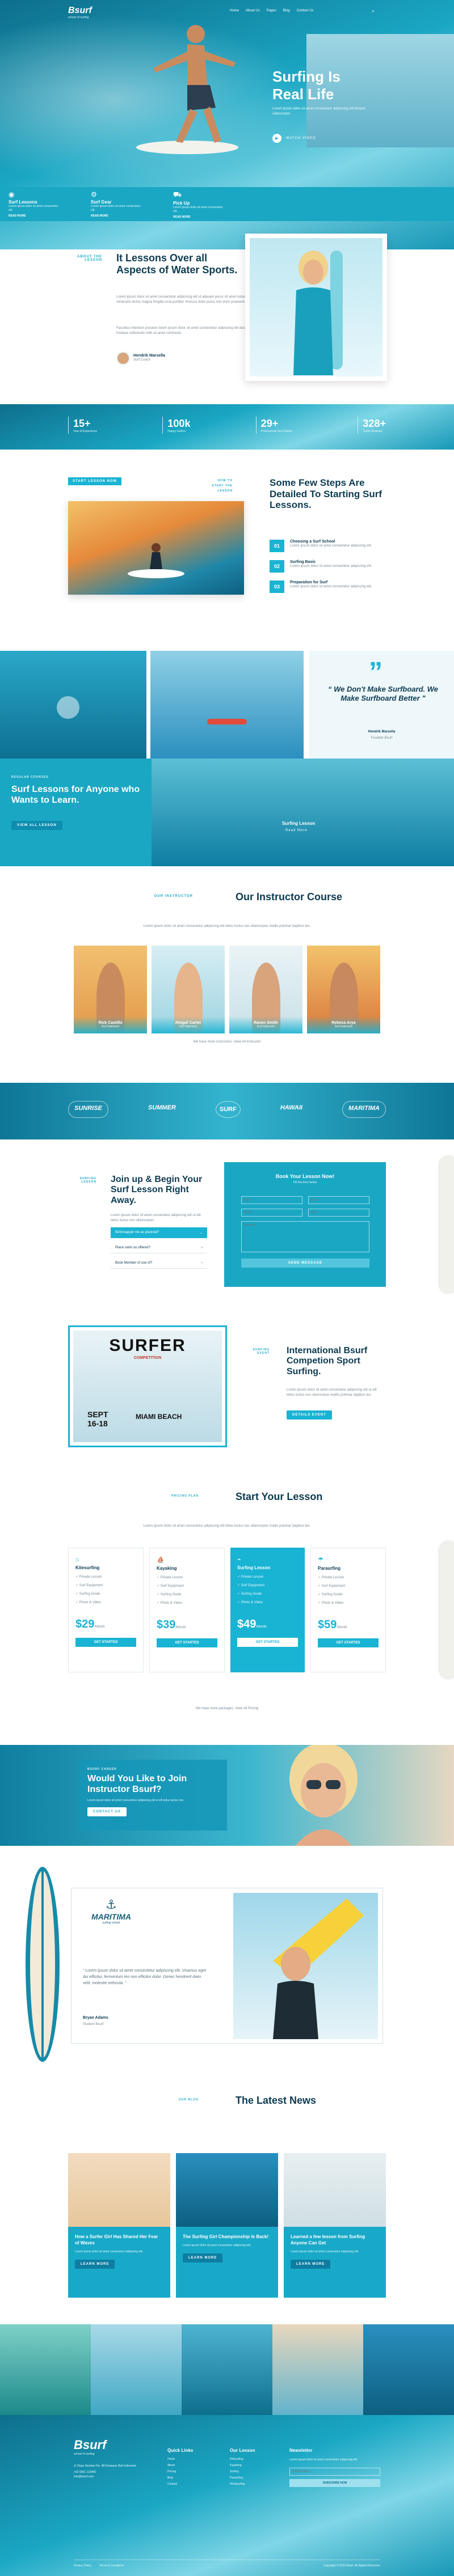  Describe the element at coordinates (93, 2024) in the screenshot. I see `testimonial-role: Student Bsurf` at that location.